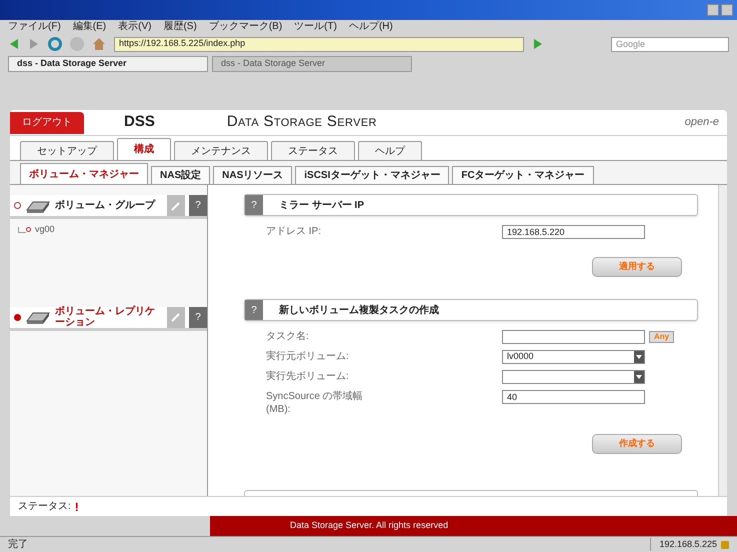 The image size is (737, 552). I want to click on status-bar-host: 192.168.5.225, so click(683, 545).